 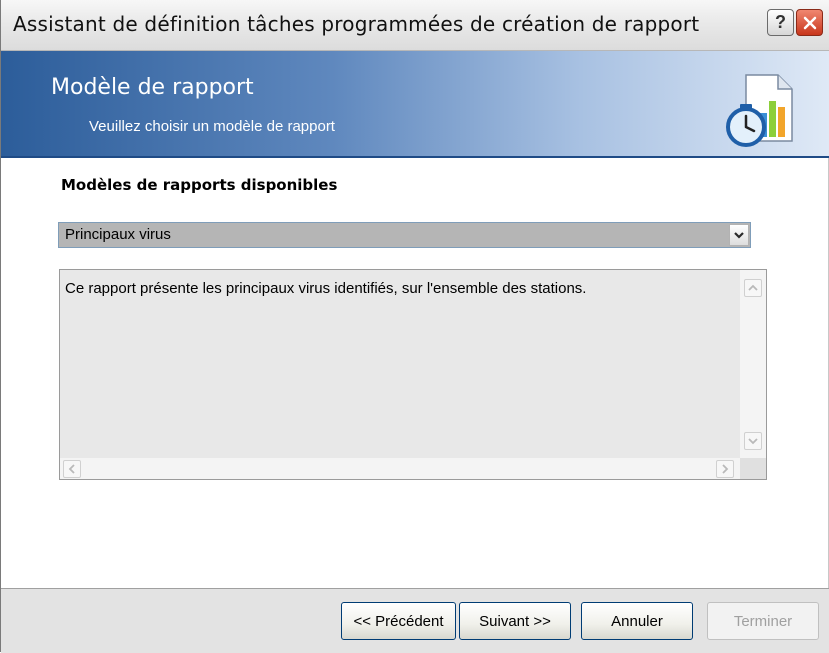 I want to click on scroll-down-button, so click(x=753, y=441).